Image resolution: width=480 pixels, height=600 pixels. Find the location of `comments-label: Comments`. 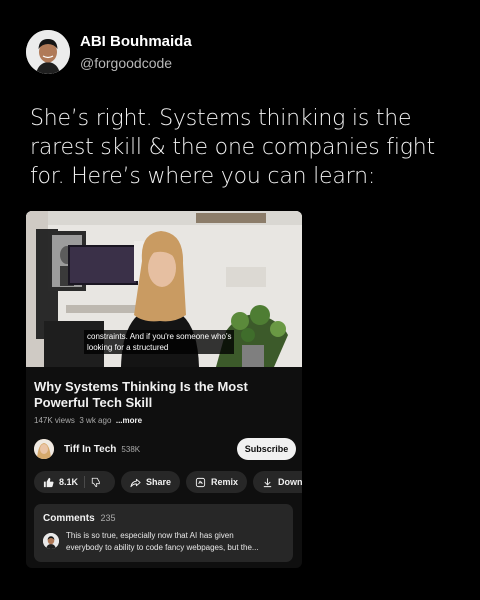

comments-label: Comments is located at coordinates (69, 518).